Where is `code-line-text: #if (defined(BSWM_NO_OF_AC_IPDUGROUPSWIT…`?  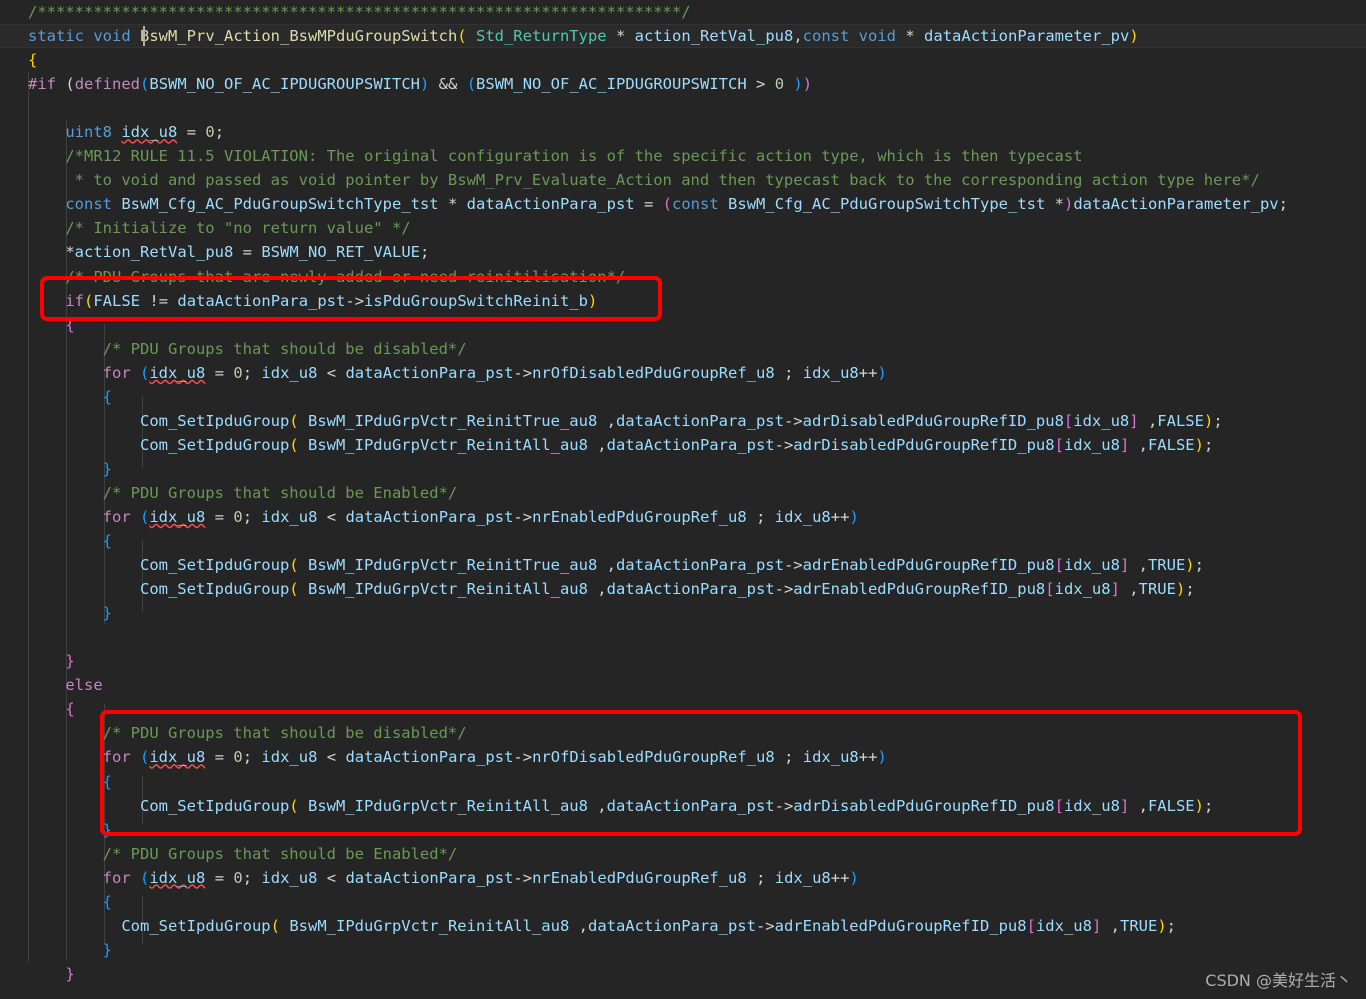
code-line-text: #if (defined(BSWM_NO_OF_AC_IPDUGROUPSWIT… is located at coordinates (420, 84).